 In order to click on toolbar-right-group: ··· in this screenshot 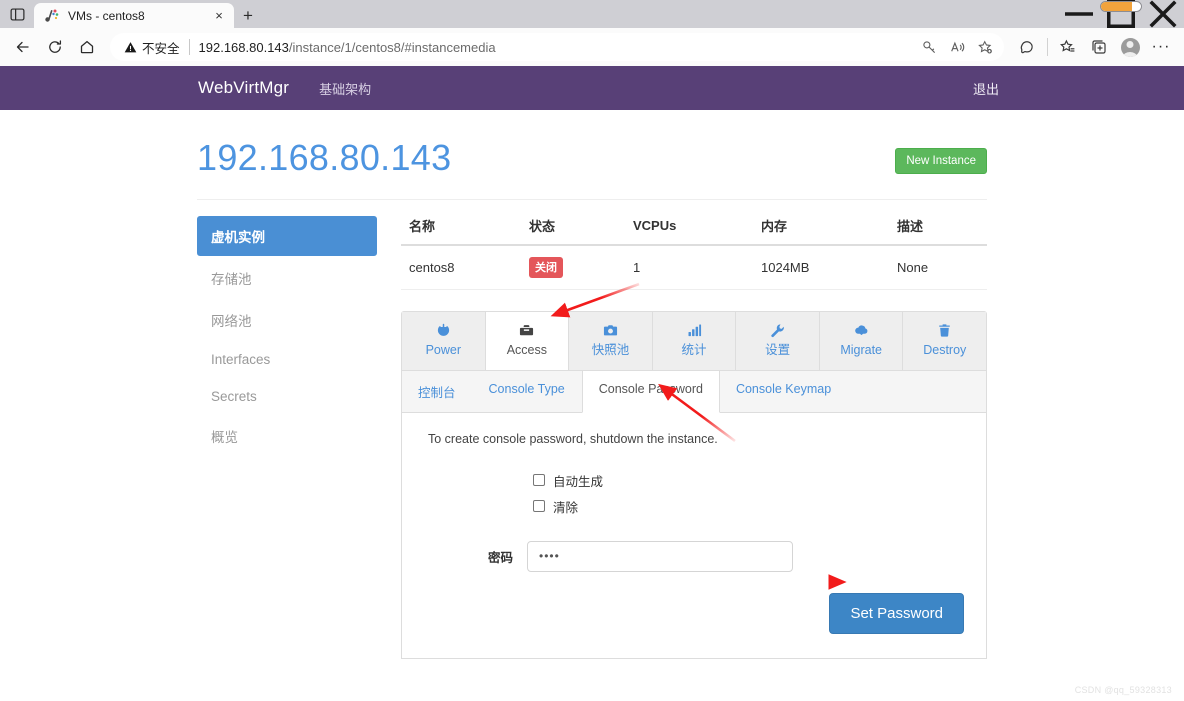, I will do `click(1094, 47)`.